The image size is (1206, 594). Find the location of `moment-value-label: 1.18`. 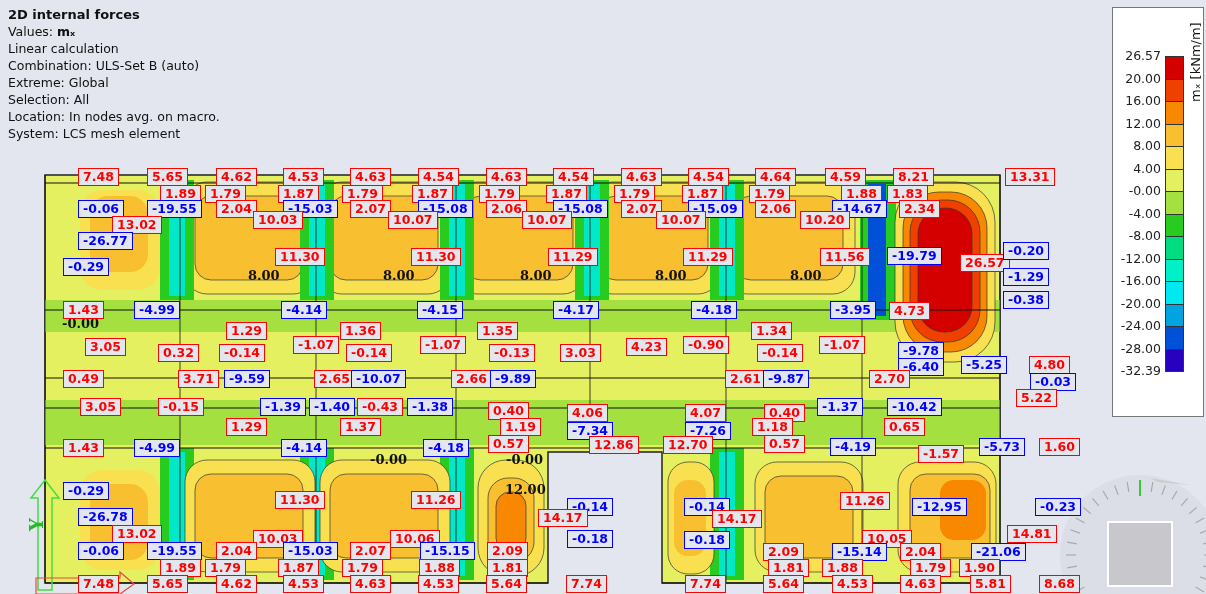

moment-value-label: 1.18 is located at coordinates (772, 427).